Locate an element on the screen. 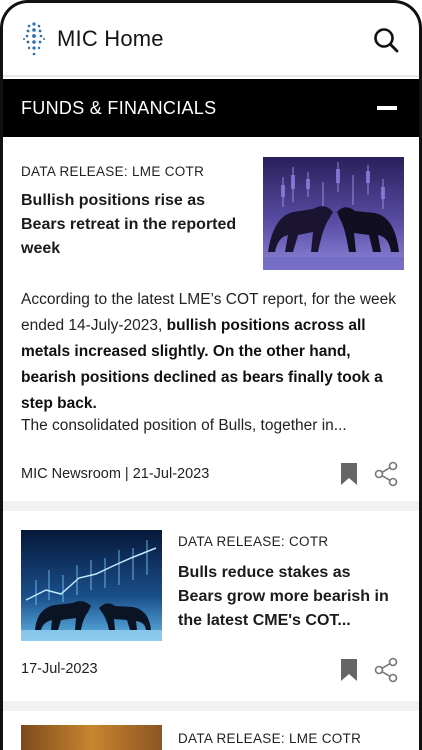 This screenshot has width=422, height=750. minus-icon is located at coordinates (387, 108).